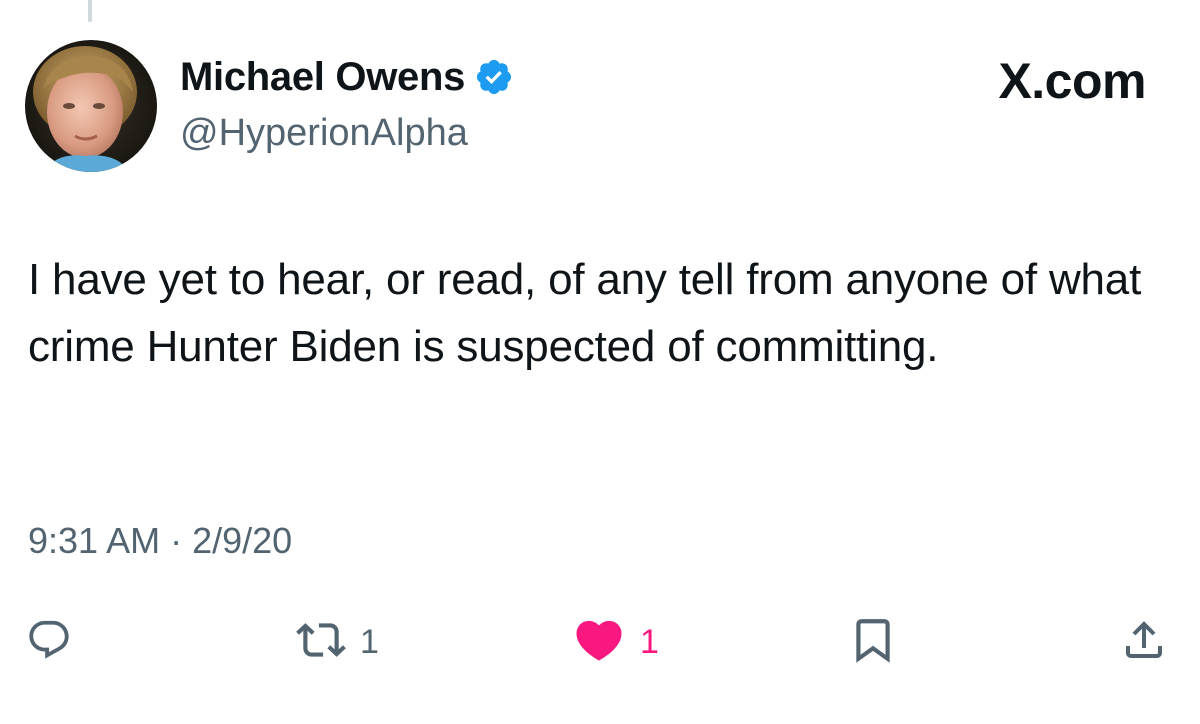 This screenshot has width=1200, height=724. Describe the element at coordinates (321, 642) in the screenshot. I see `retweet-icon` at that location.